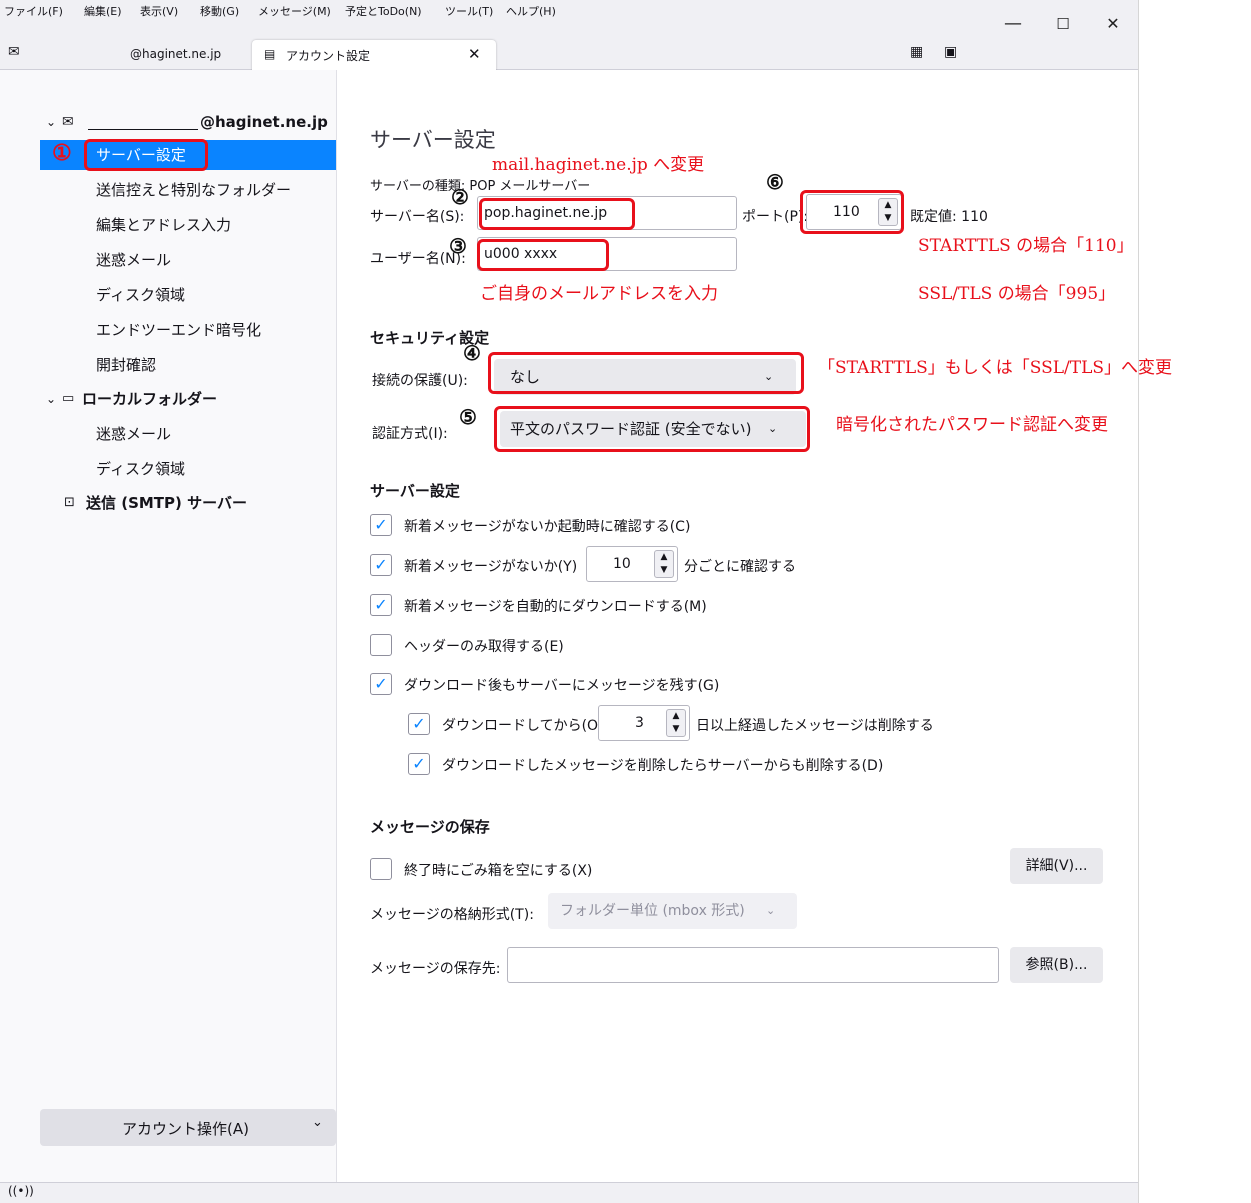 This screenshot has width=1251, height=1203. Describe the element at coordinates (491, 567) in the screenshot. I see `check-every-label: 新着メッセージがないか(Y)` at that location.